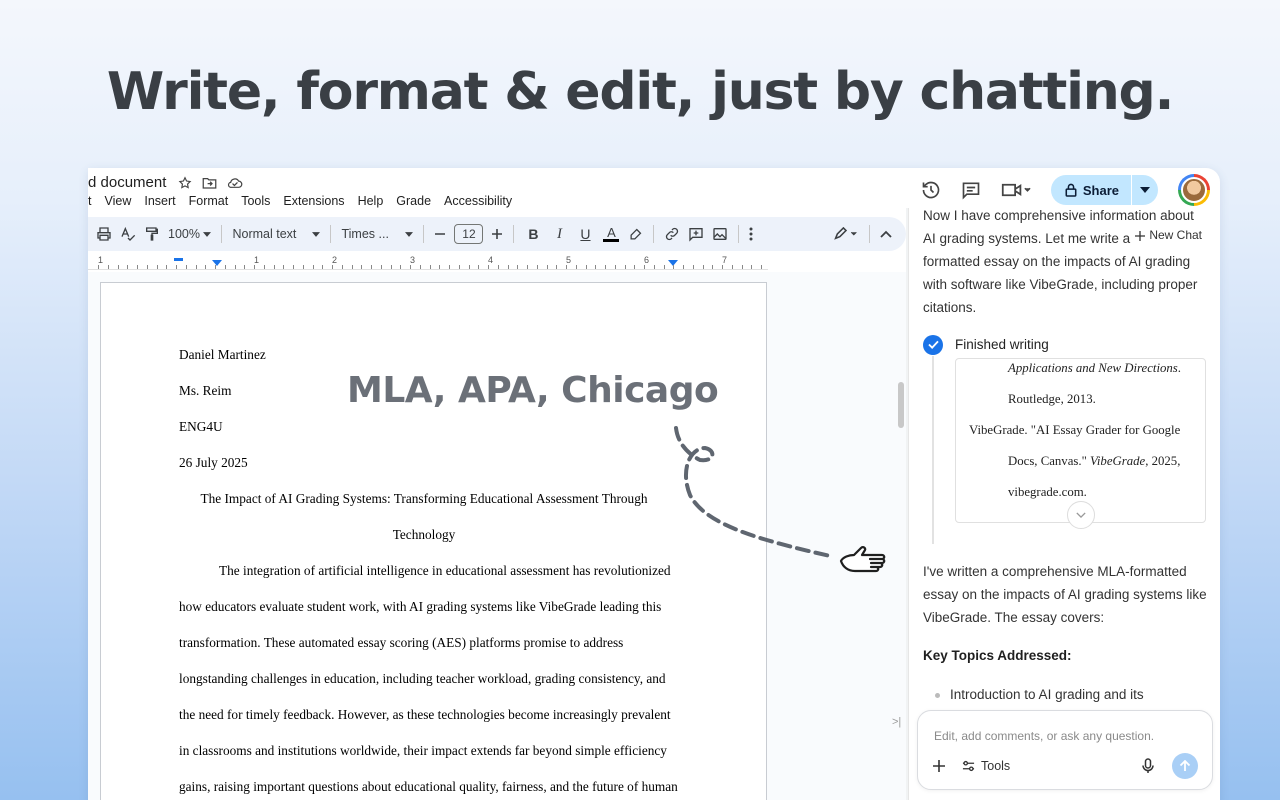 The image size is (1280, 800). What do you see at coordinates (896, 722) in the screenshot?
I see `collapse-panel-icon: >|` at bounding box center [896, 722].